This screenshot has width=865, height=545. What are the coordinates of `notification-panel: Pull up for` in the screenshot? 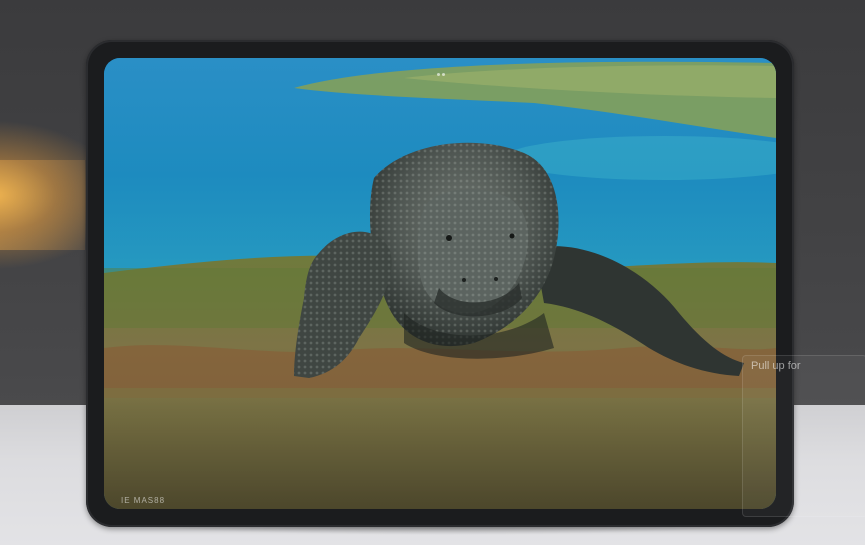 It's located at (803, 436).